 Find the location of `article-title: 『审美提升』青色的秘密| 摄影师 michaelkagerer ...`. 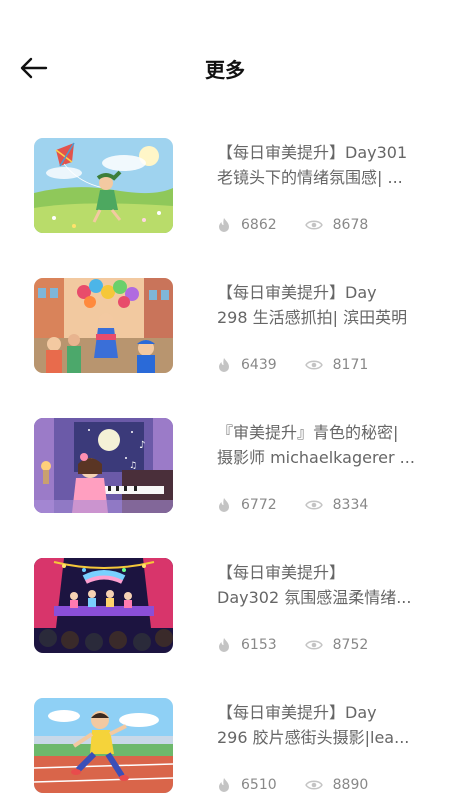

article-title: 『审美提升』青色的秘密| 摄影师 michaelkagerer ... is located at coordinates (324, 445).